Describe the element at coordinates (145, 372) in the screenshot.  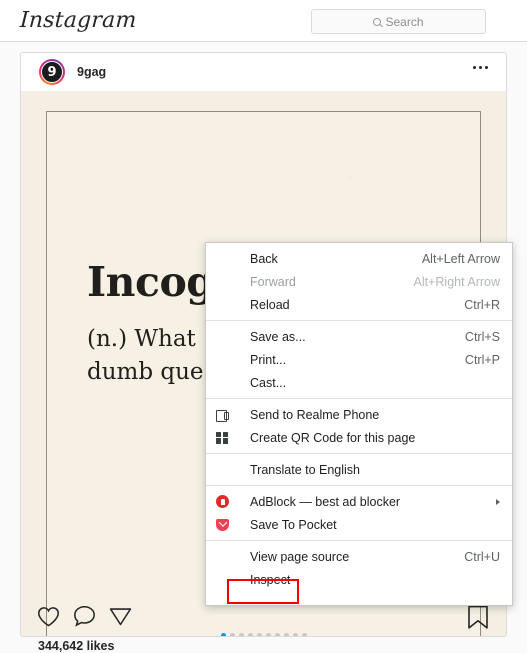
I see `media-definition-line2: dumb que` at that location.